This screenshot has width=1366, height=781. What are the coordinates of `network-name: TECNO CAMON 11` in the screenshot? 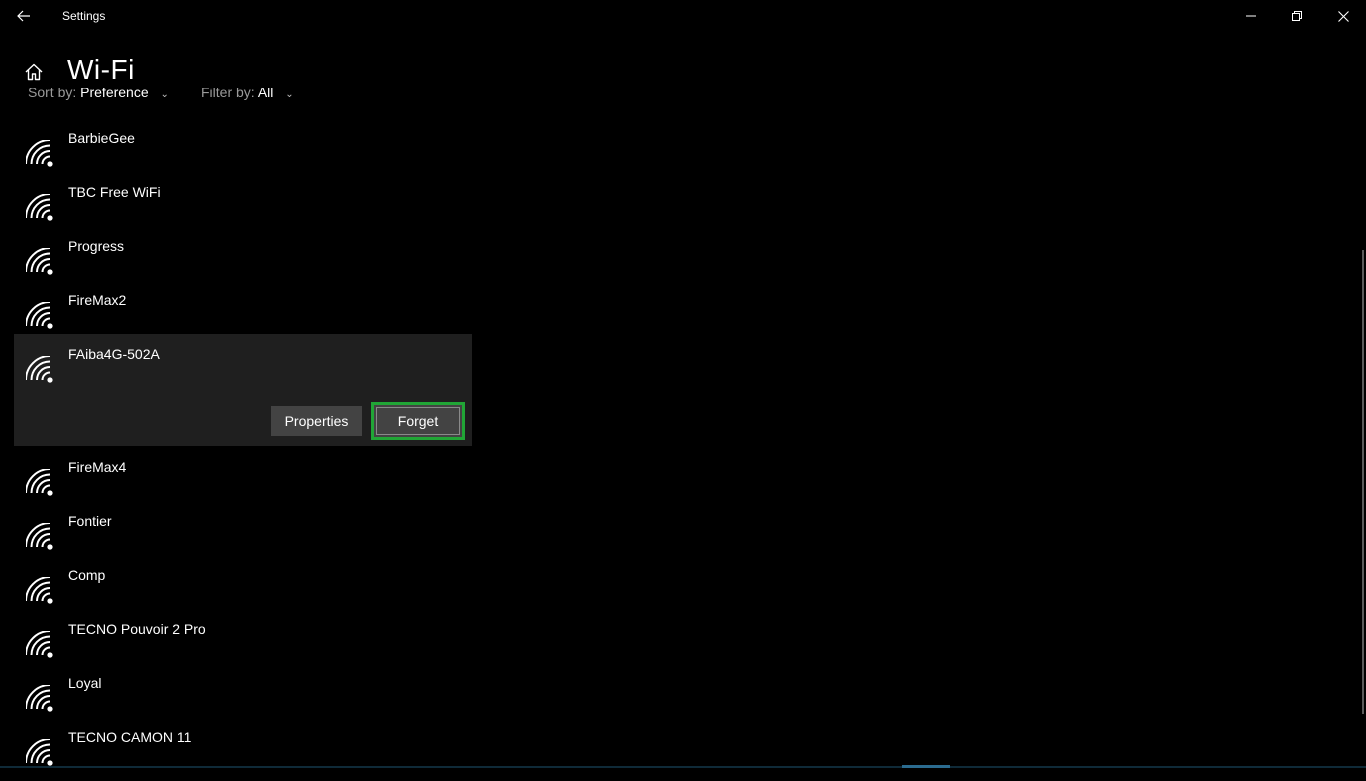 It's located at (130, 737).